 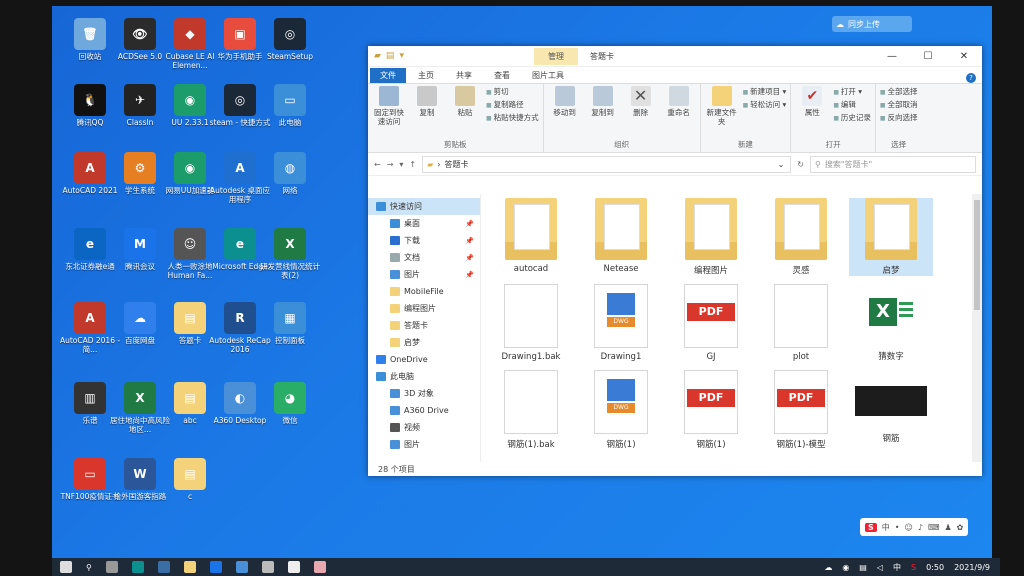 I want to click on refresh-icon: ↻, so click(x=800, y=164).